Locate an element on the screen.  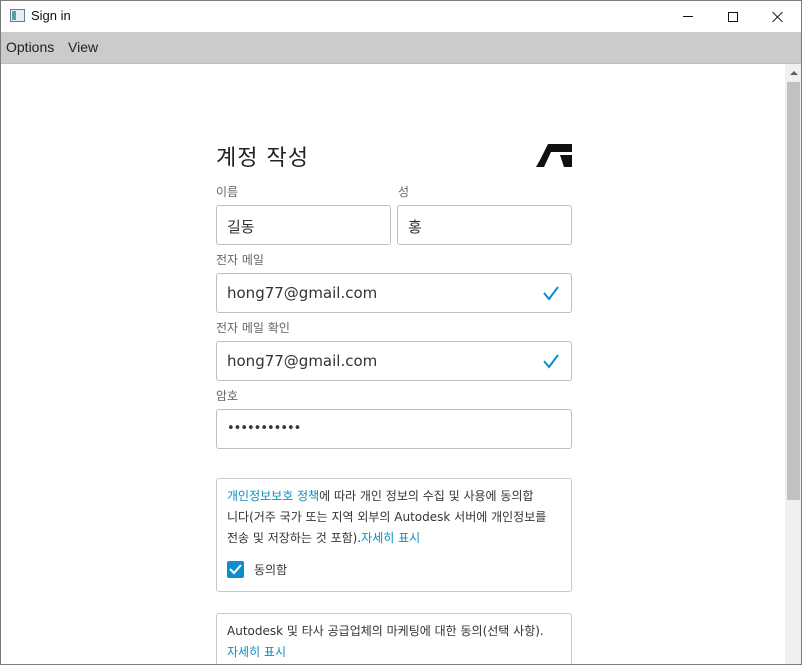
agree-checkbox is located at coordinates (235, 569).